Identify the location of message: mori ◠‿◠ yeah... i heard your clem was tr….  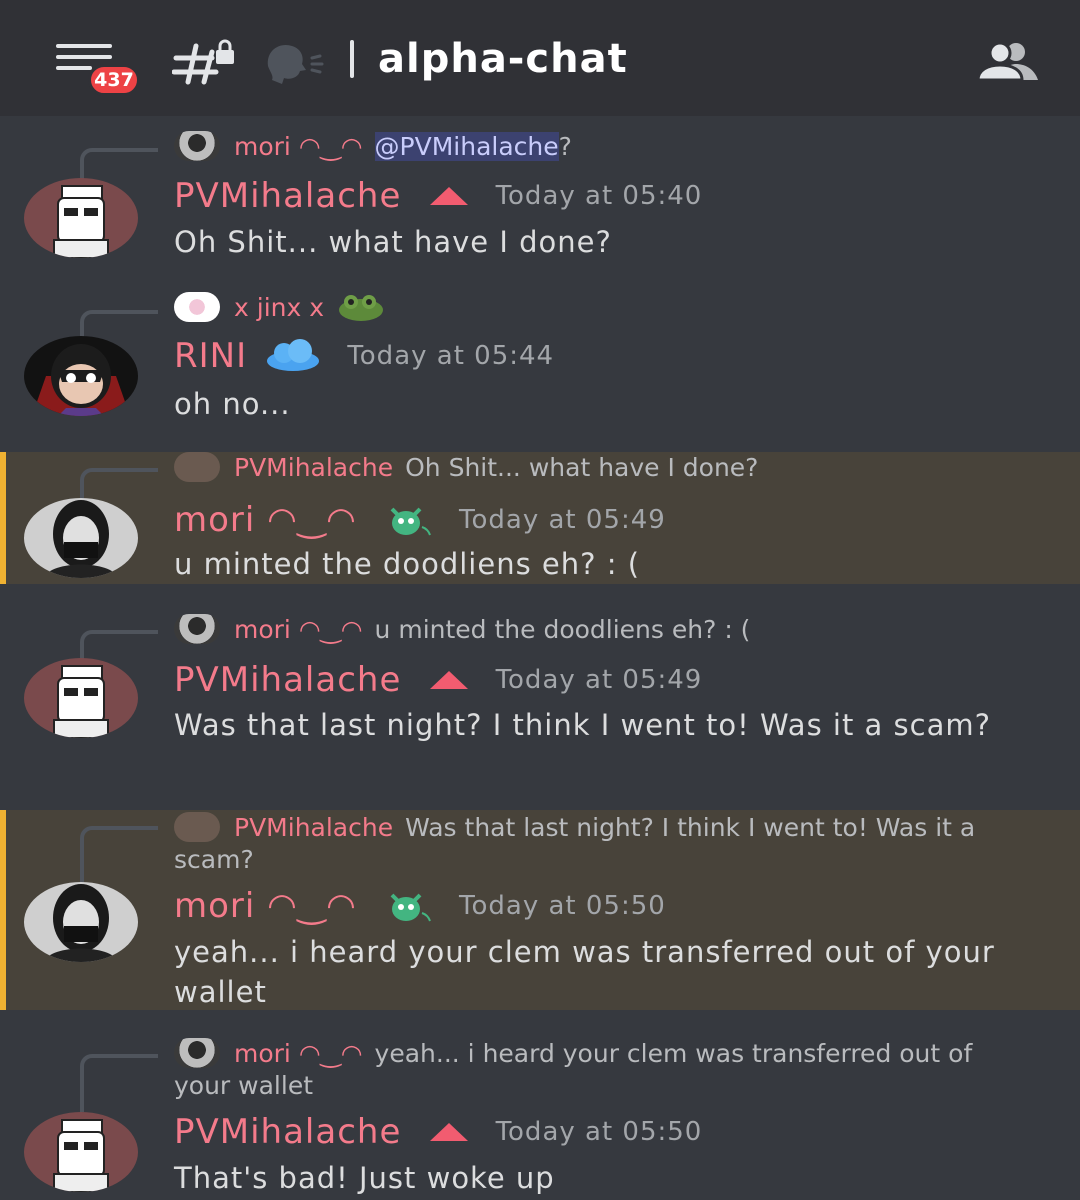
(540, 1118).